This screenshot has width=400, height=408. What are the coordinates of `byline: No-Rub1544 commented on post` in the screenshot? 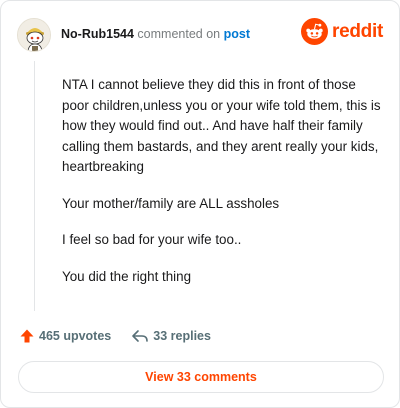 It's located at (155, 34).